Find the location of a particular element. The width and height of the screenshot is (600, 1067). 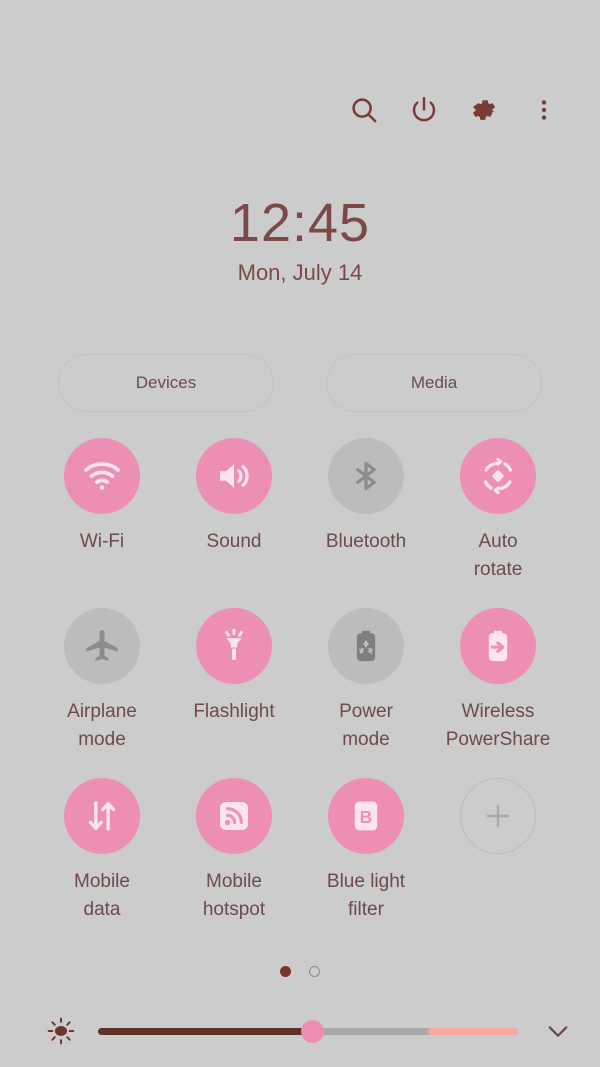

toggle-wireless-powershare-label: Wireless PowerShare is located at coordinates (498, 726).